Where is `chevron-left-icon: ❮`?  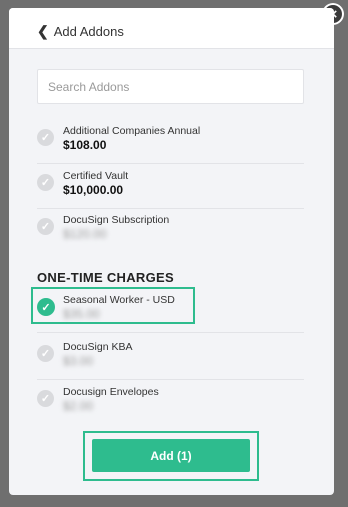 chevron-left-icon: ❮ is located at coordinates (43, 31).